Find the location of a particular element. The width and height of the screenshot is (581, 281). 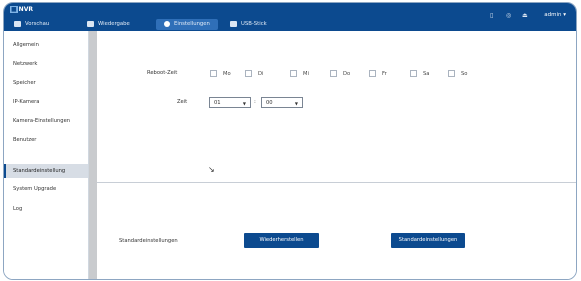

day-label: So is located at coordinates (464, 74).